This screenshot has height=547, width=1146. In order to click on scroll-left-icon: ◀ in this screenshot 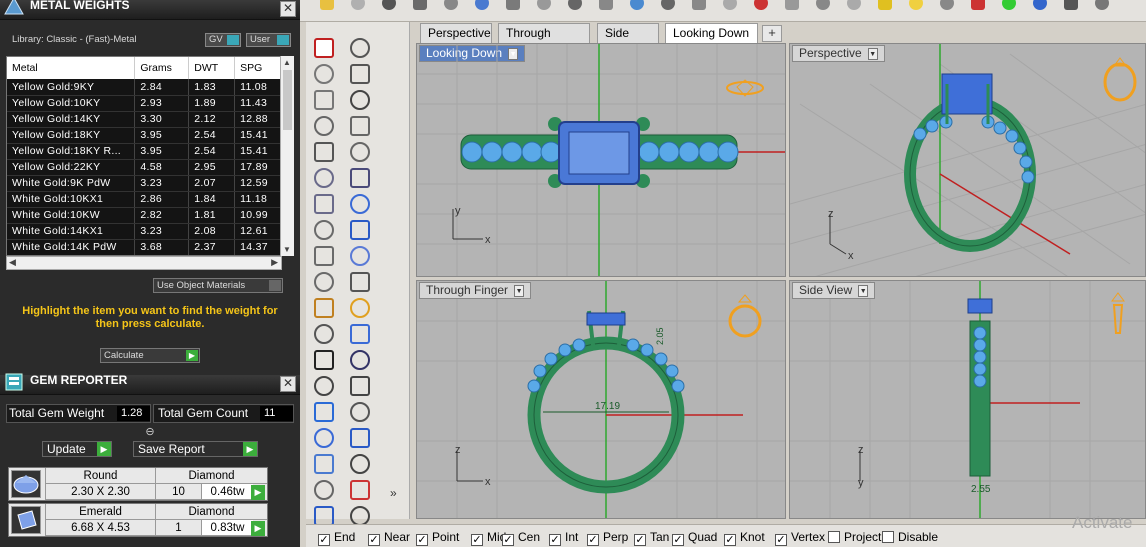, I will do `click(12, 262)`.